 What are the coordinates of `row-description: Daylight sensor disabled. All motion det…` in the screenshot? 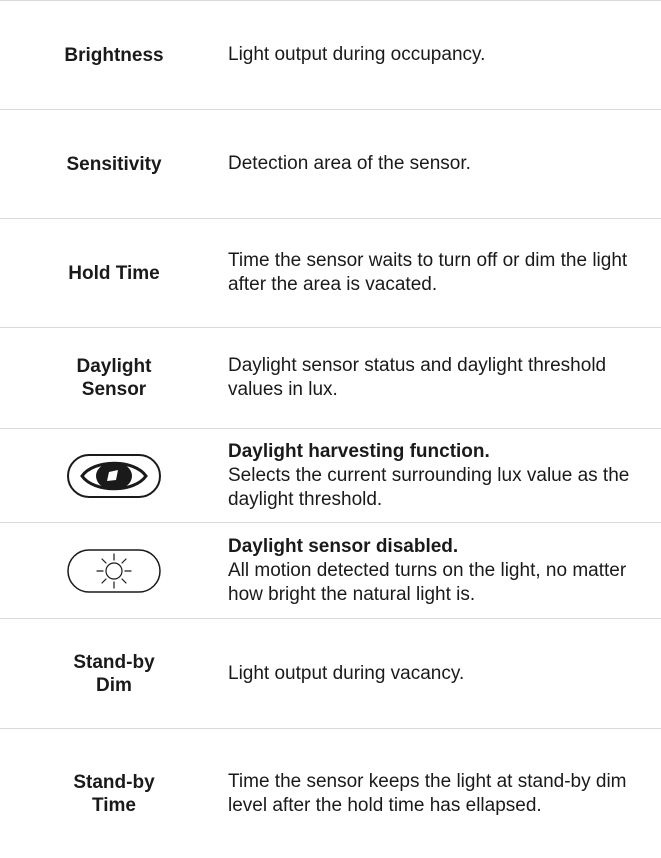 It's located at (444, 571).